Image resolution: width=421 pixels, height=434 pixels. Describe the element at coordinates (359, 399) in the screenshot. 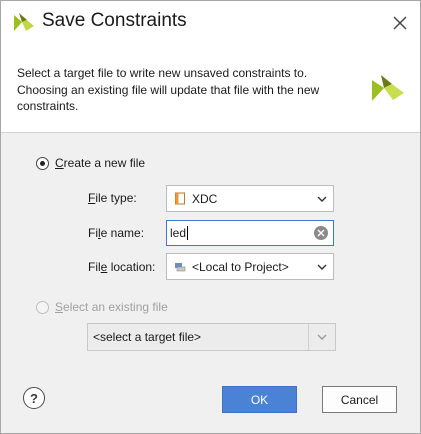

I see `cancel-button: Cancel` at that location.